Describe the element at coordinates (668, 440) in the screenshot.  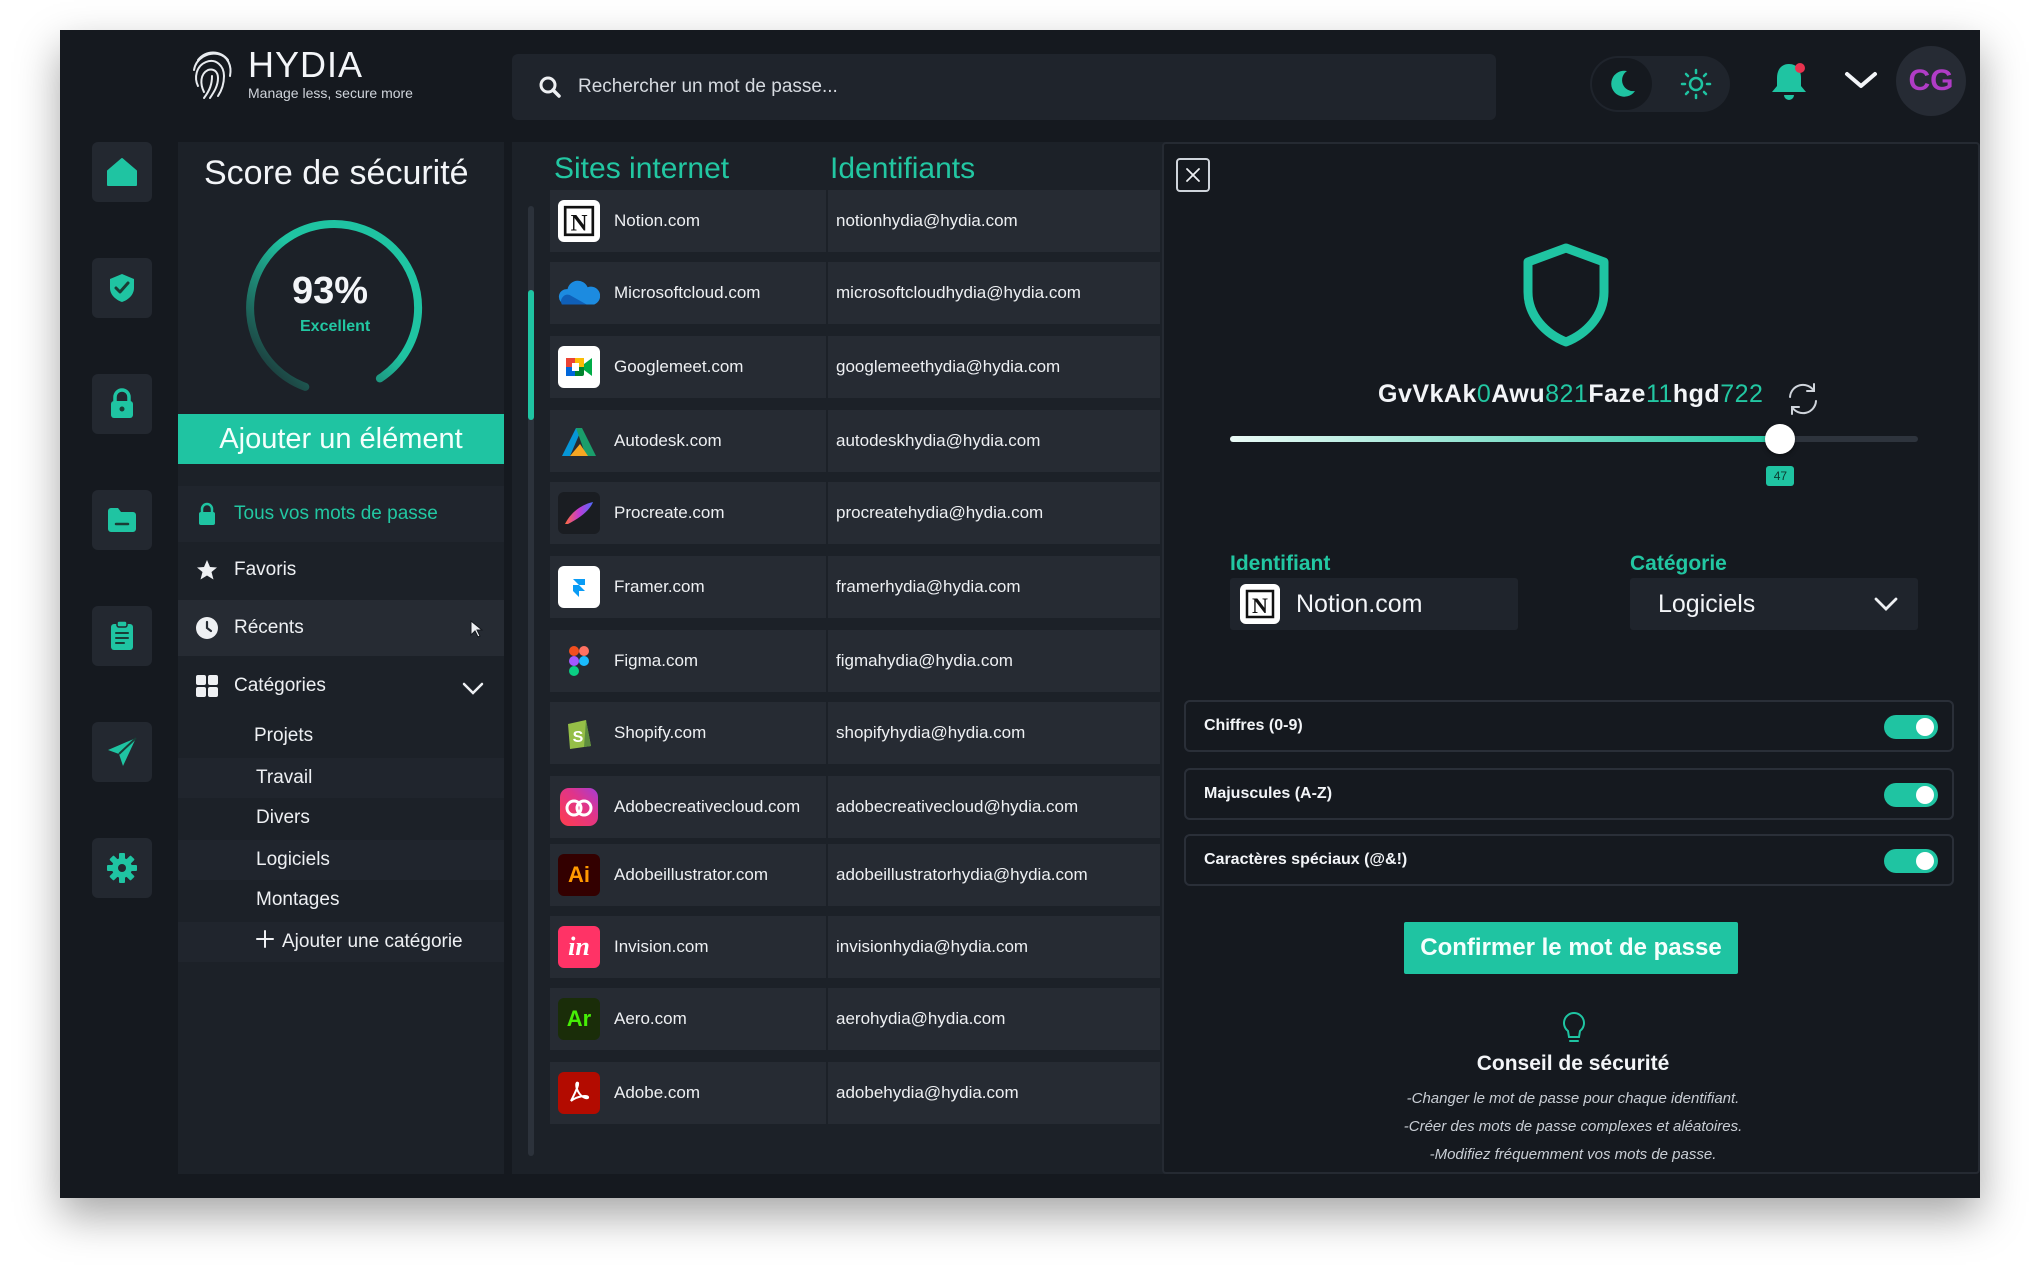
I see `site-name: Autodesk.com` at that location.